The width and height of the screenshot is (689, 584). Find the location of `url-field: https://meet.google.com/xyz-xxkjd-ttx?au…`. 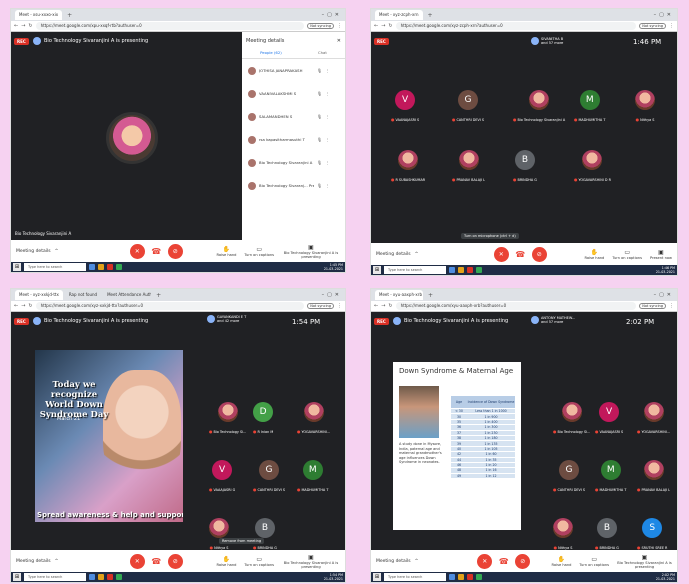

url-field: https://meet.google.com/xyz-xxkjd-ttx?au… is located at coordinates (170, 306).